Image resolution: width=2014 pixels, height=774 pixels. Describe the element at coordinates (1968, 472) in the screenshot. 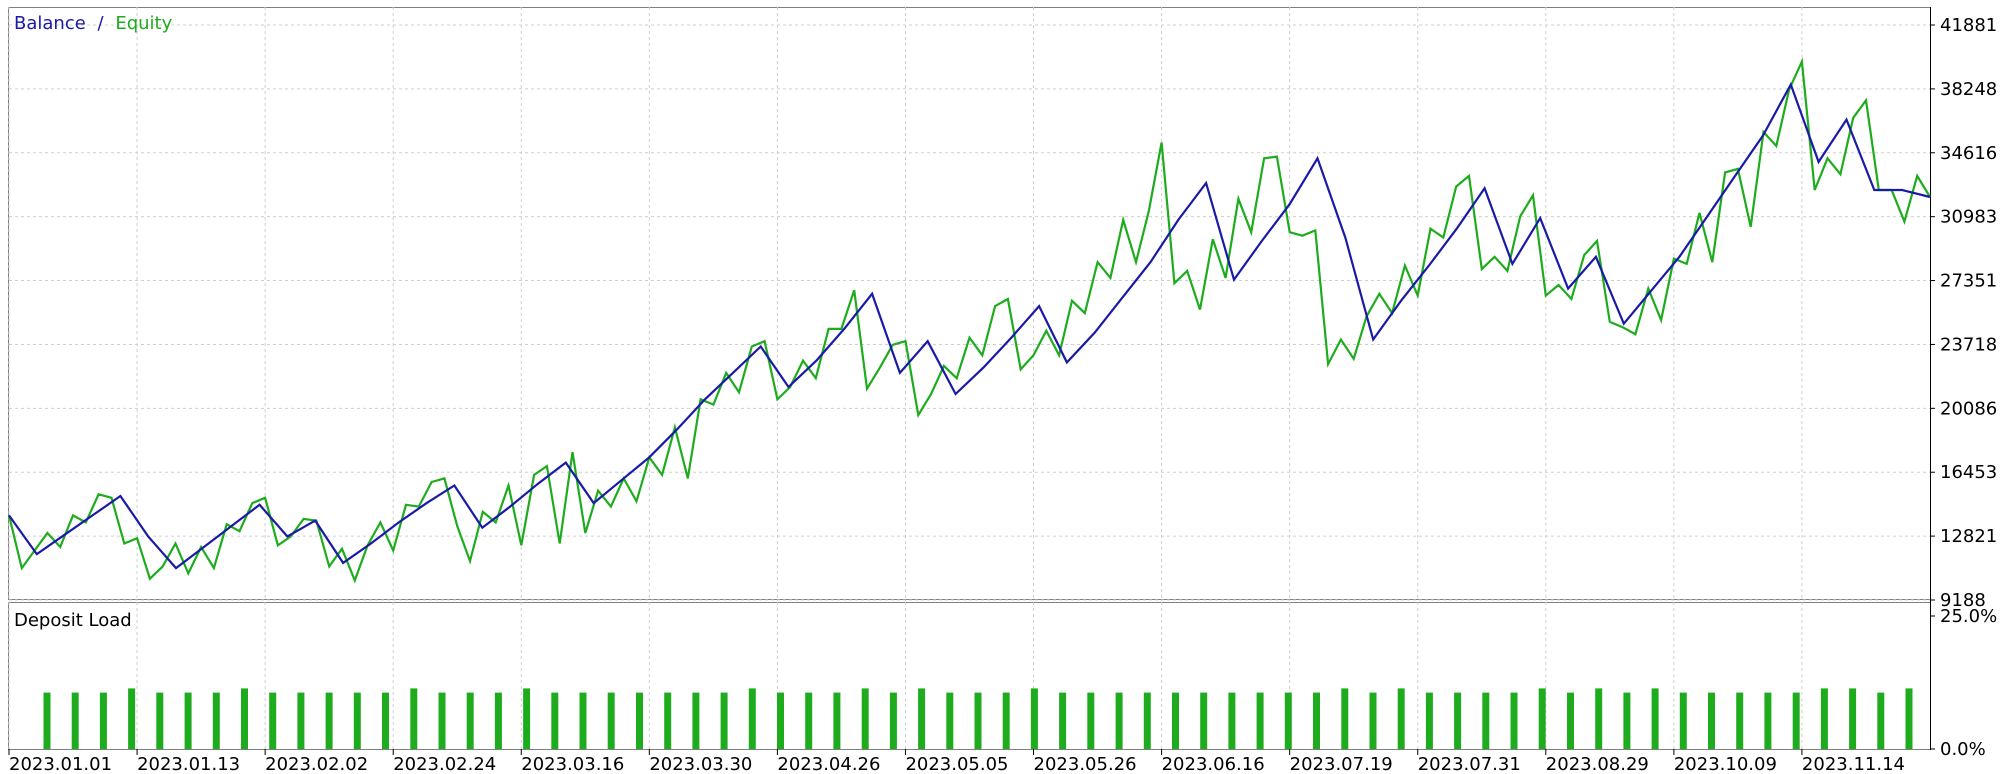

I see `y-tick-label: 16453` at that location.